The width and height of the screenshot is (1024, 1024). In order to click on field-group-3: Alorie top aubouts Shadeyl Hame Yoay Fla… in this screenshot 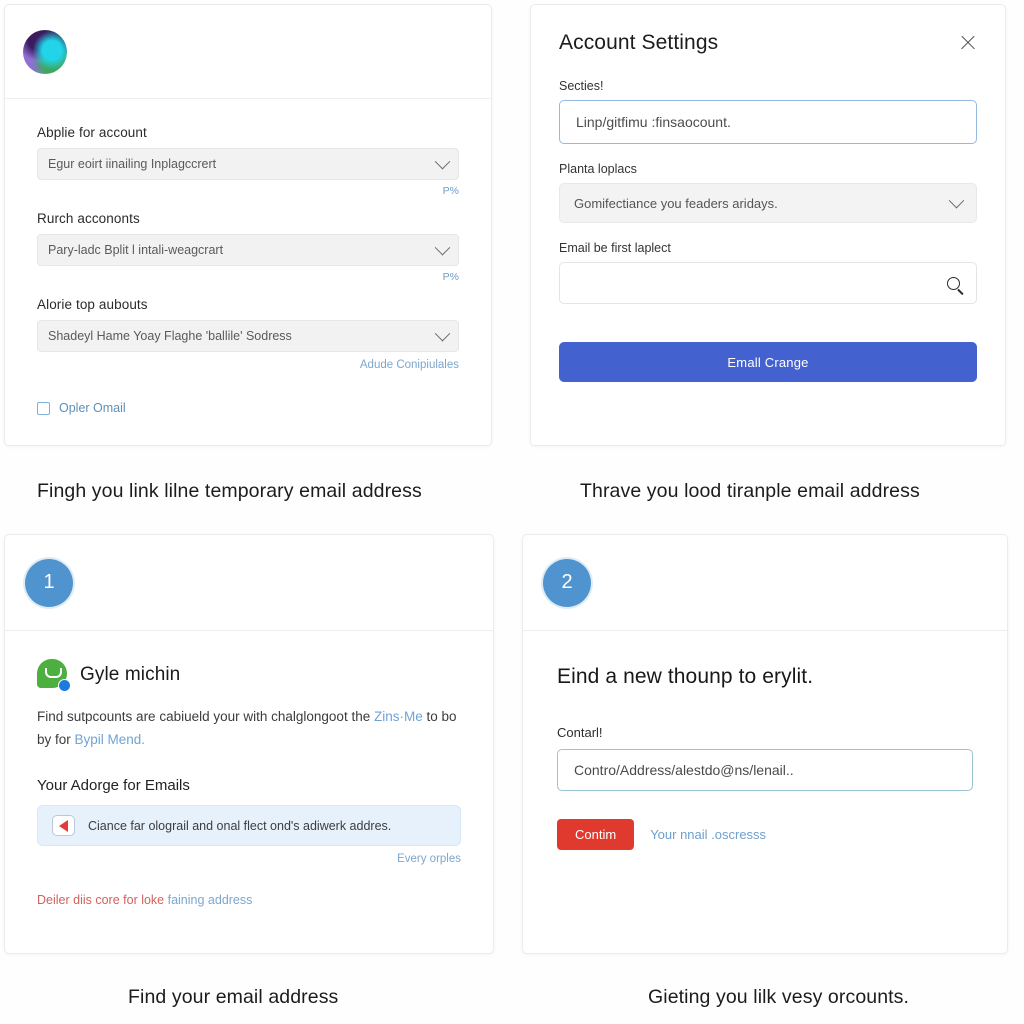, I will do `click(248, 334)`.